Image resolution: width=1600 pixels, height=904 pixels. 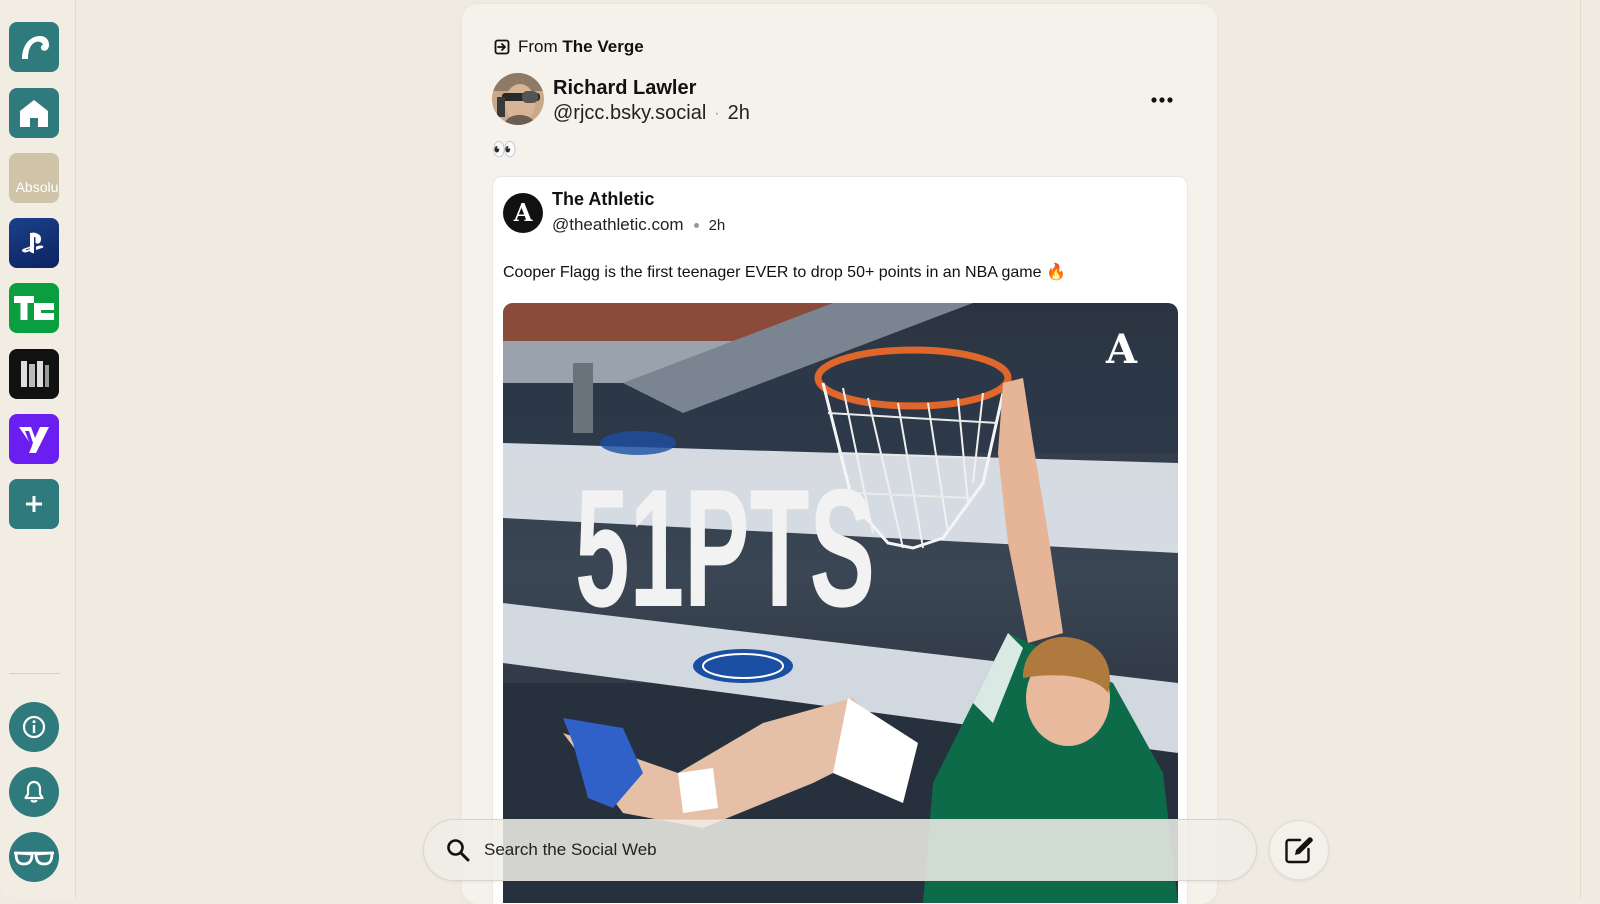 I want to click on quote-meta-separator, so click(x=696, y=225).